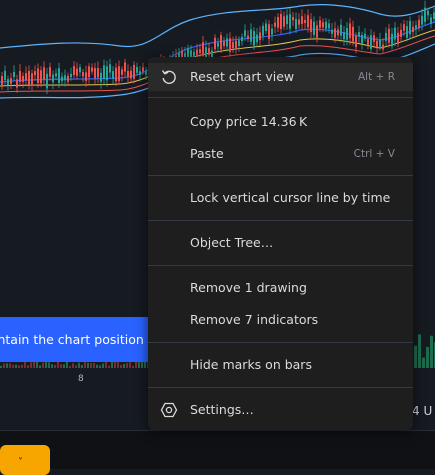 The width and height of the screenshot is (435, 475). I want to click on menu-item-lock-vertical-cursor: Lock vertical cursor line by time, so click(280, 198).